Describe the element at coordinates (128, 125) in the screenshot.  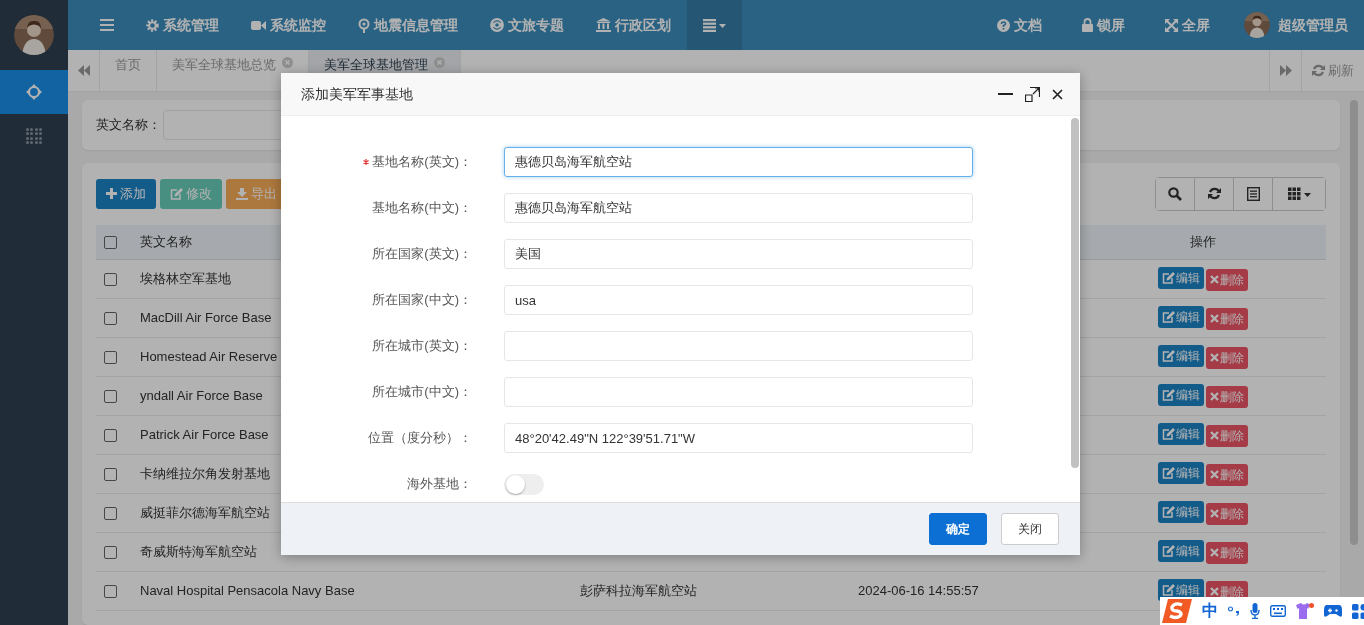
I see `field-label: 英文名称：` at that location.